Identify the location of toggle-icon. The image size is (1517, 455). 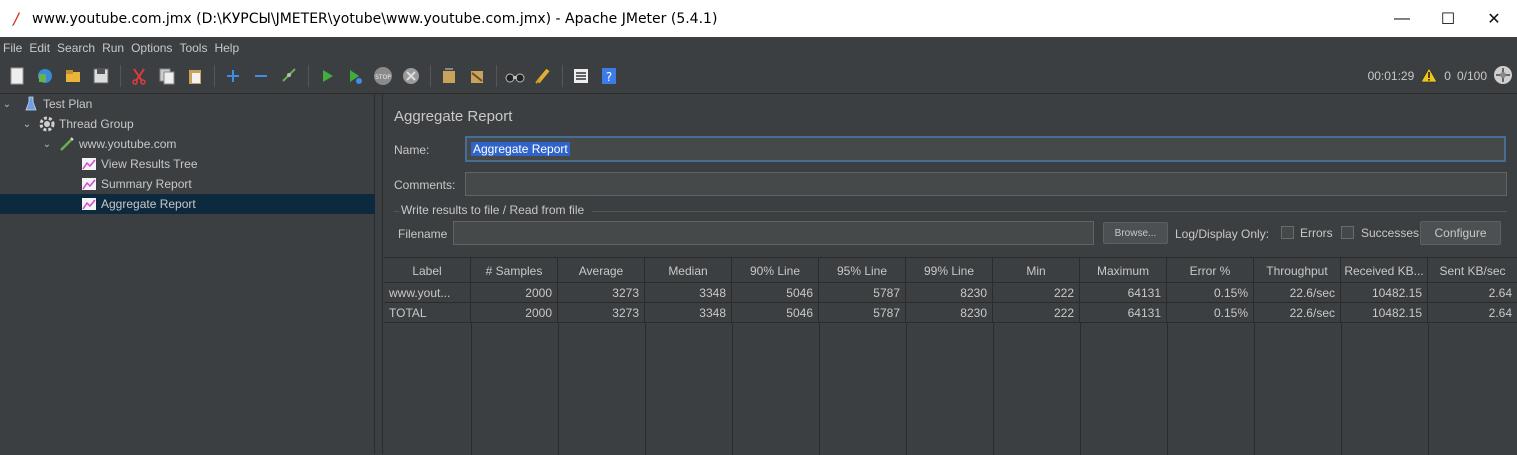
(289, 76).